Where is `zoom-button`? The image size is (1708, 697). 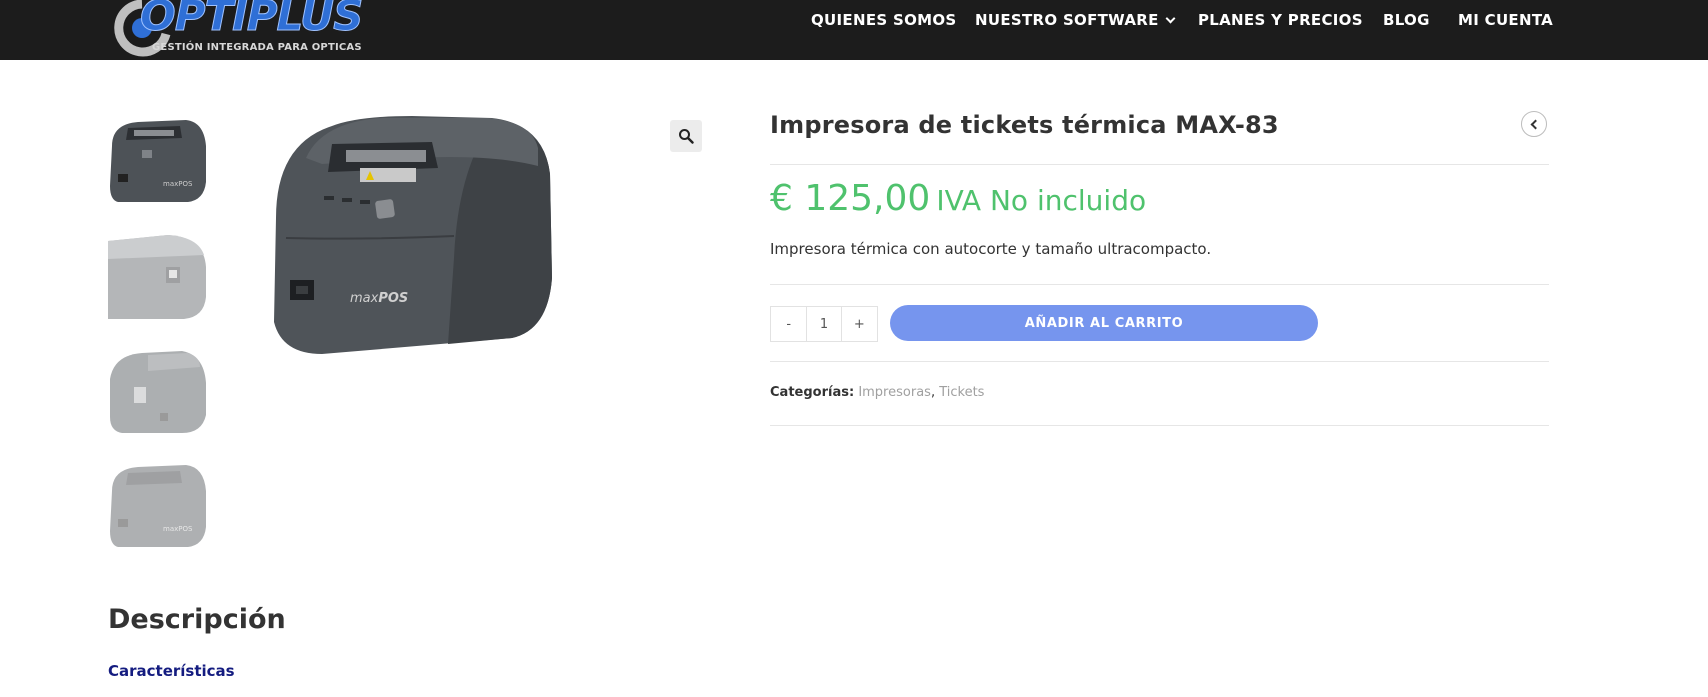
zoom-button is located at coordinates (686, 136).